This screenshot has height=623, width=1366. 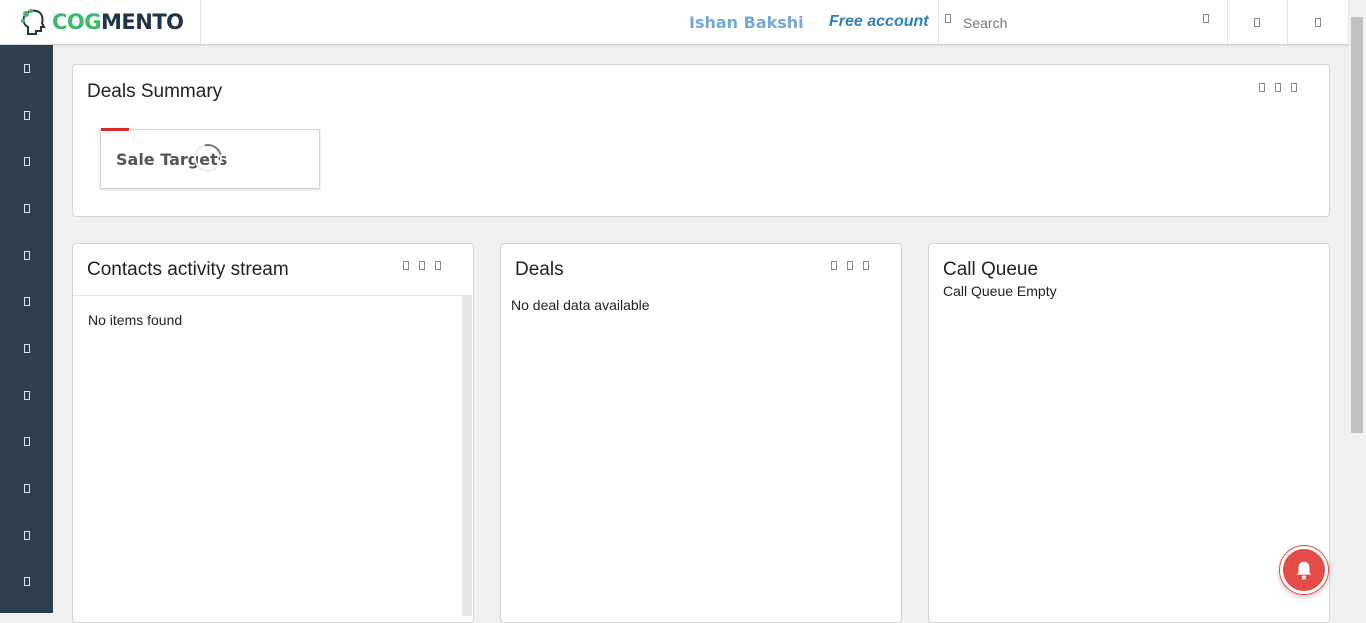 I want to click on contacts-scrollbar, so click(x=467, y=456).